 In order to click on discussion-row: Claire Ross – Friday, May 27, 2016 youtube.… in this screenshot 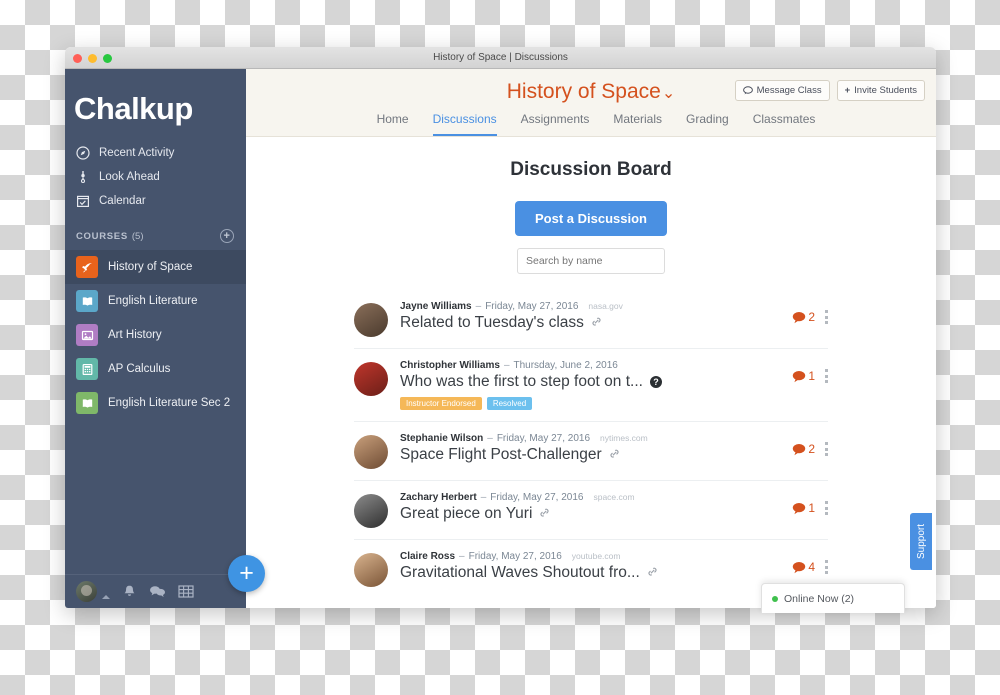, I will do `click(591, 569)`.